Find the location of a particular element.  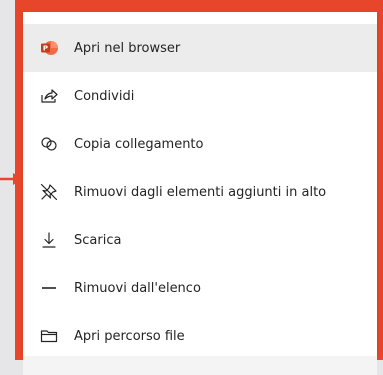

menu-item-label: Rimuovi dall'elenco is located at coordinates (137, 288).